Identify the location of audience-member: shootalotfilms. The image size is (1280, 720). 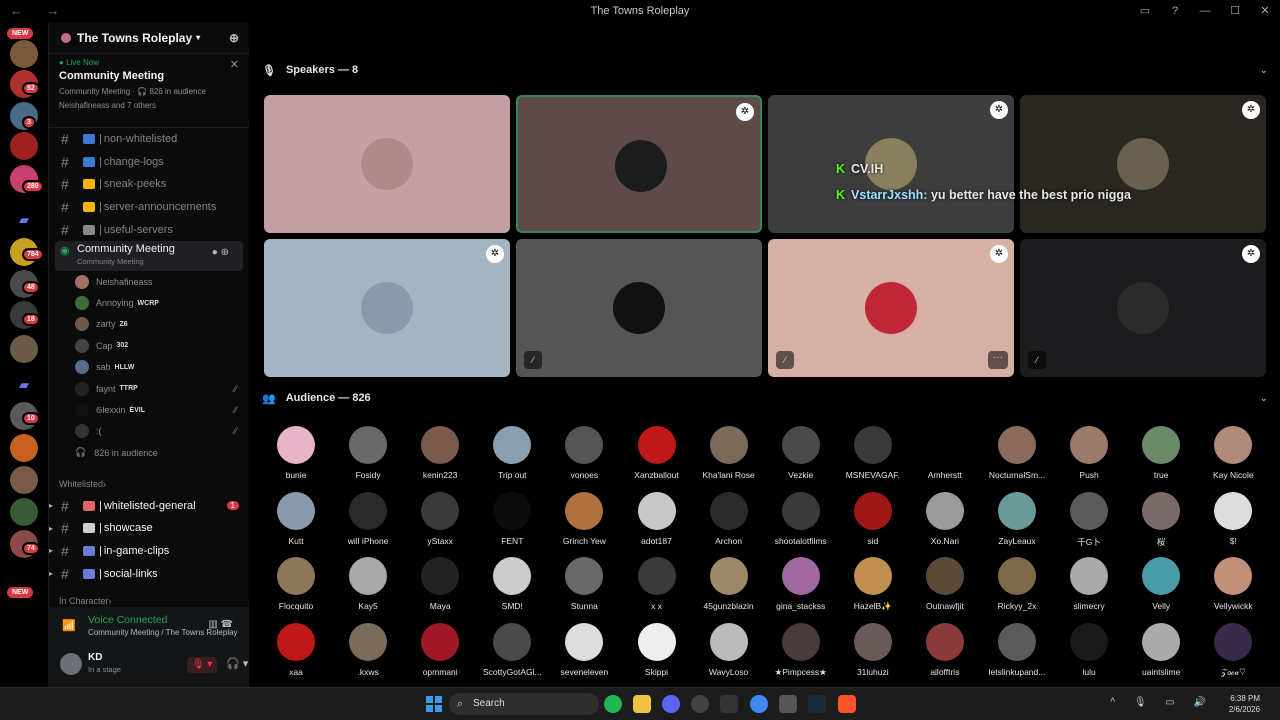
(801, 518).